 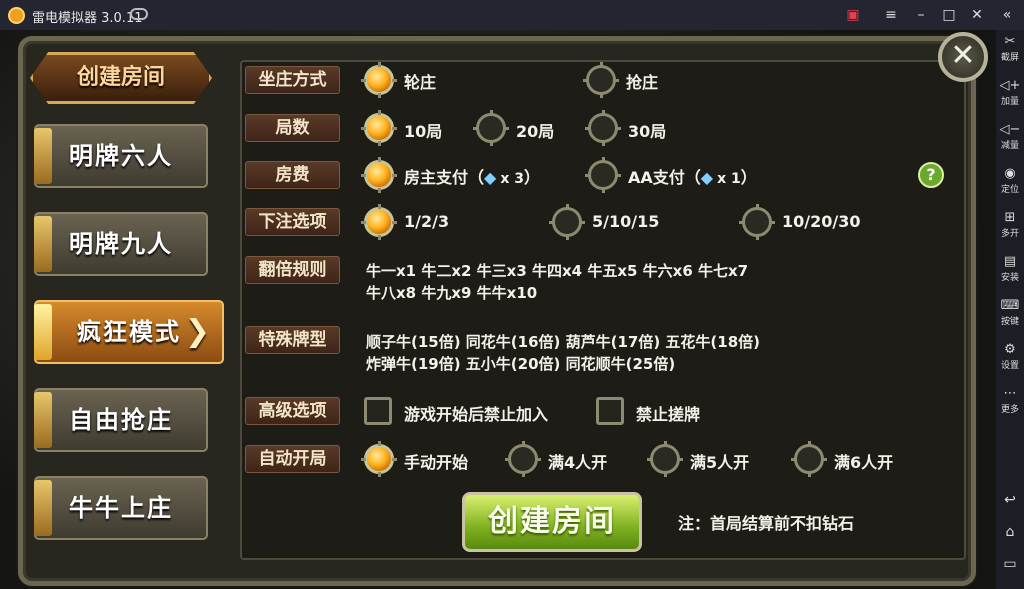 I want to click on location-icon: ◉, so click(x=1010, y=173).